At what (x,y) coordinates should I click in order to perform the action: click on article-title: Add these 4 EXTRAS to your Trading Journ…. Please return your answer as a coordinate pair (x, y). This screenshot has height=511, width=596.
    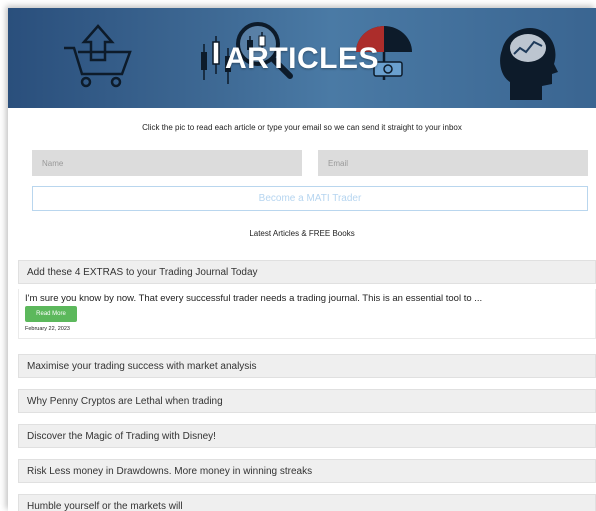
    Looking at the image, I should click on (142, 272).